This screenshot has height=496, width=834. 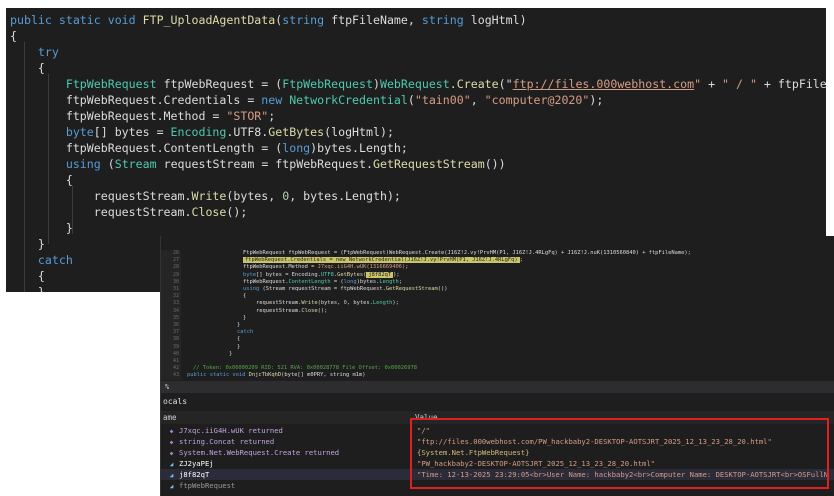 What do you see at coordinates (426, 417) in the screenshot?
I see `column-value-header: Value` at bounding box center [426, 417].